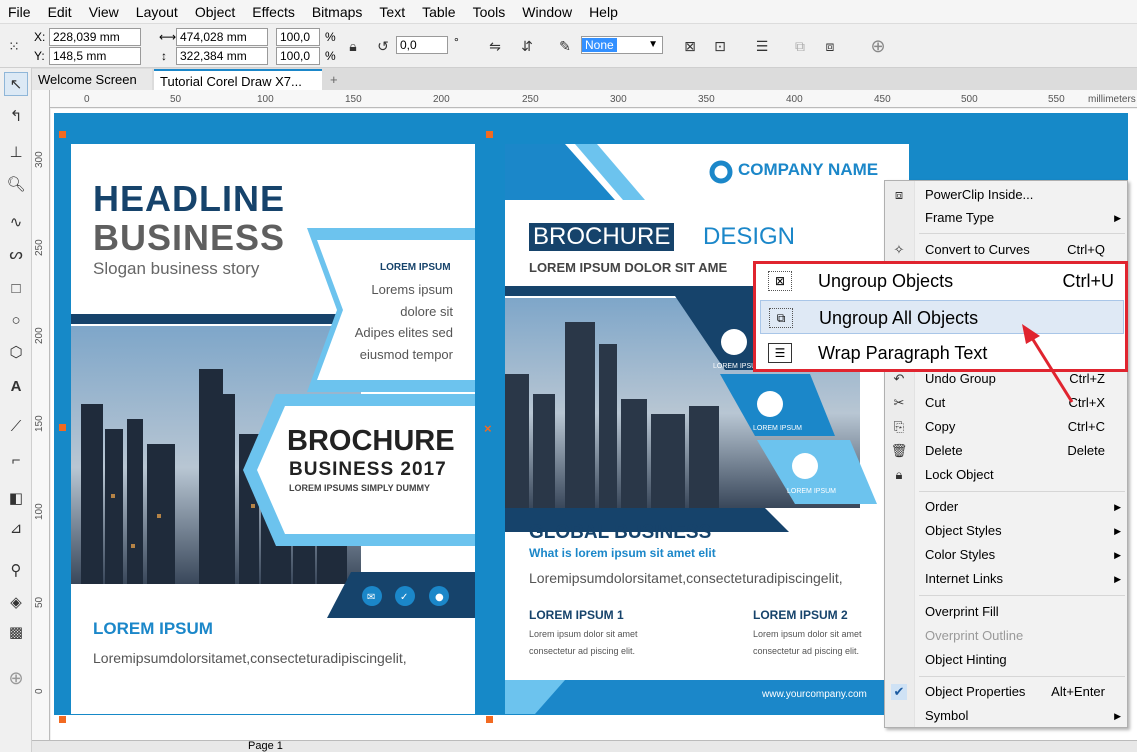 The image size is (1137, 752). I want to click on weld-icon: ⧉, so click(800, 46).